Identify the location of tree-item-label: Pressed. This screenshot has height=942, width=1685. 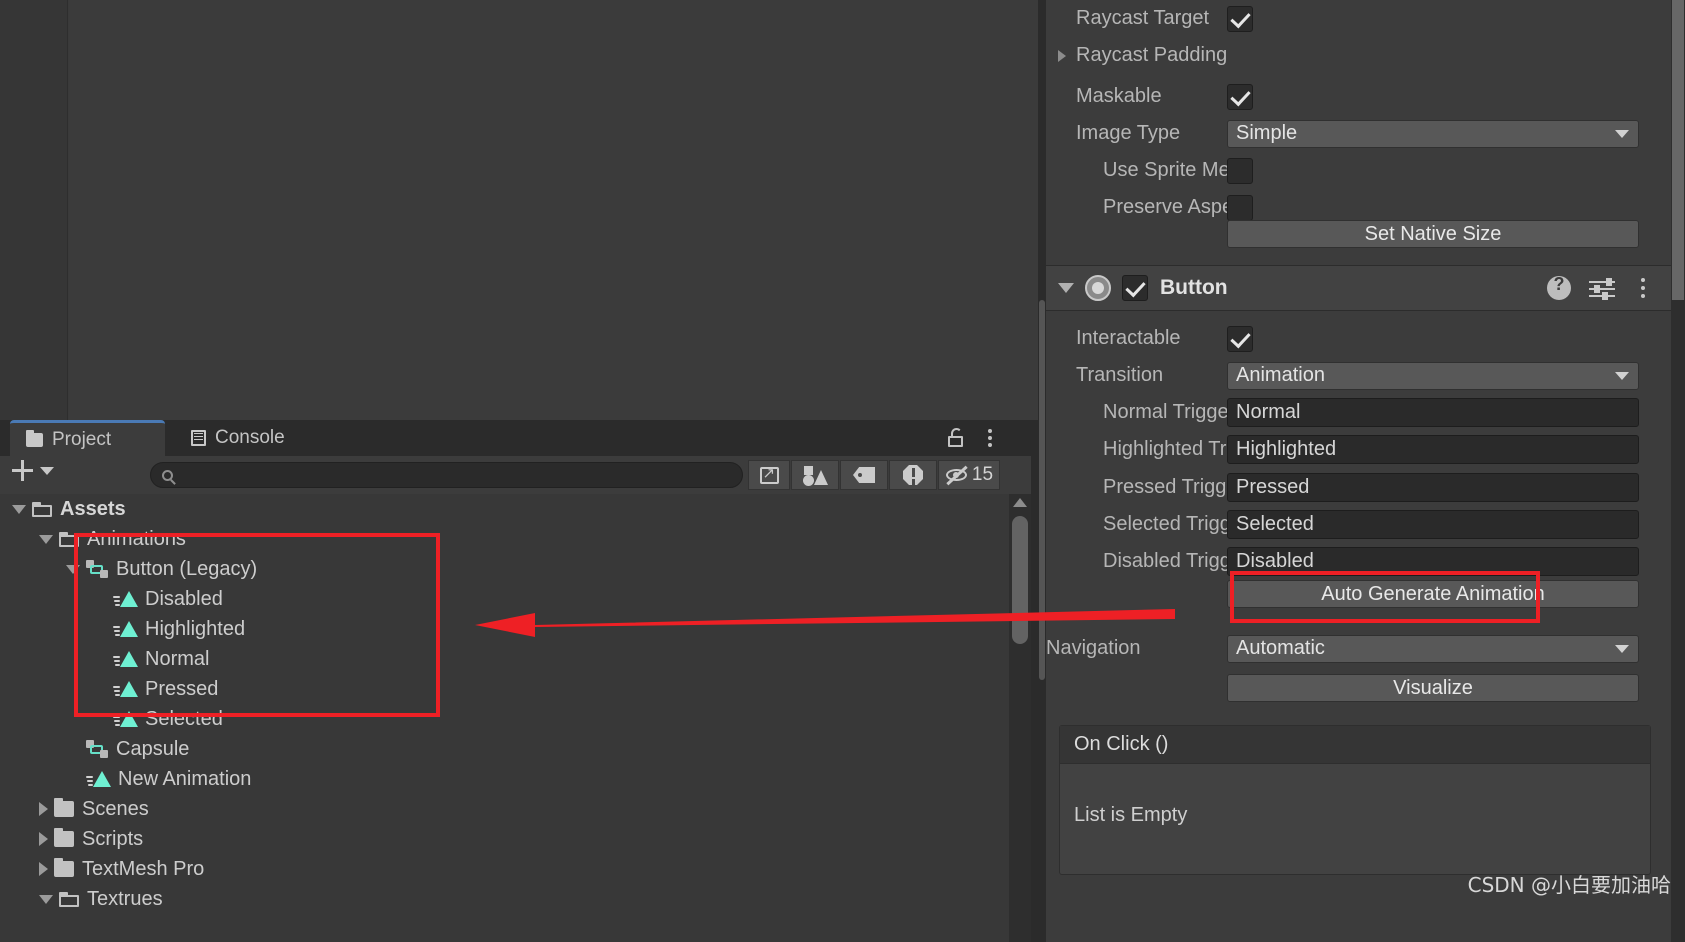
(182, 688).